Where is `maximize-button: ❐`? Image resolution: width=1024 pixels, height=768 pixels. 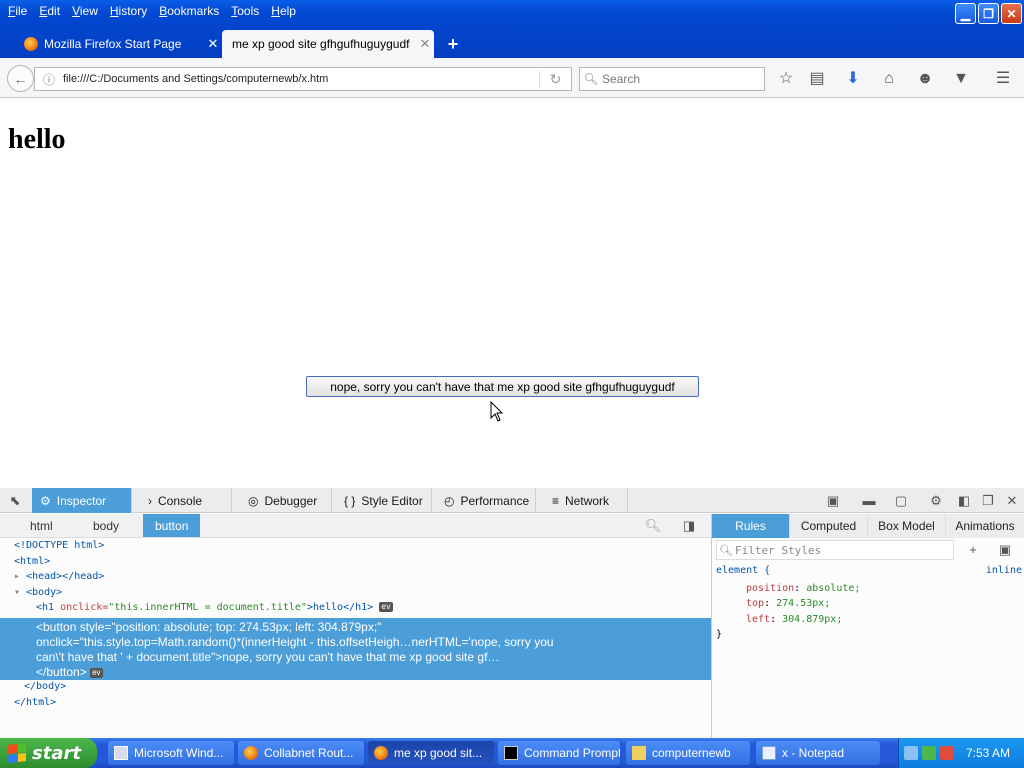 maximize-button: ❐ is located at coordinates (988, 13).